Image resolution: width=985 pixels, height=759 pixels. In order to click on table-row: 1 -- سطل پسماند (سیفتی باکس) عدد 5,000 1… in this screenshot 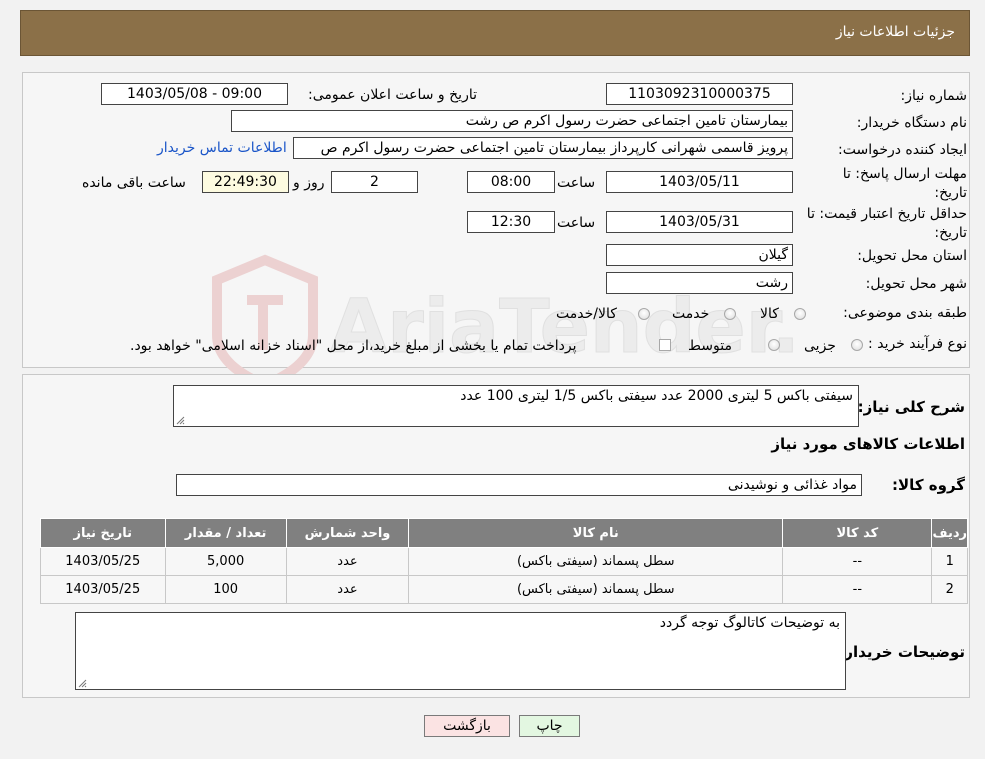, I will do `click(504, 561)`.